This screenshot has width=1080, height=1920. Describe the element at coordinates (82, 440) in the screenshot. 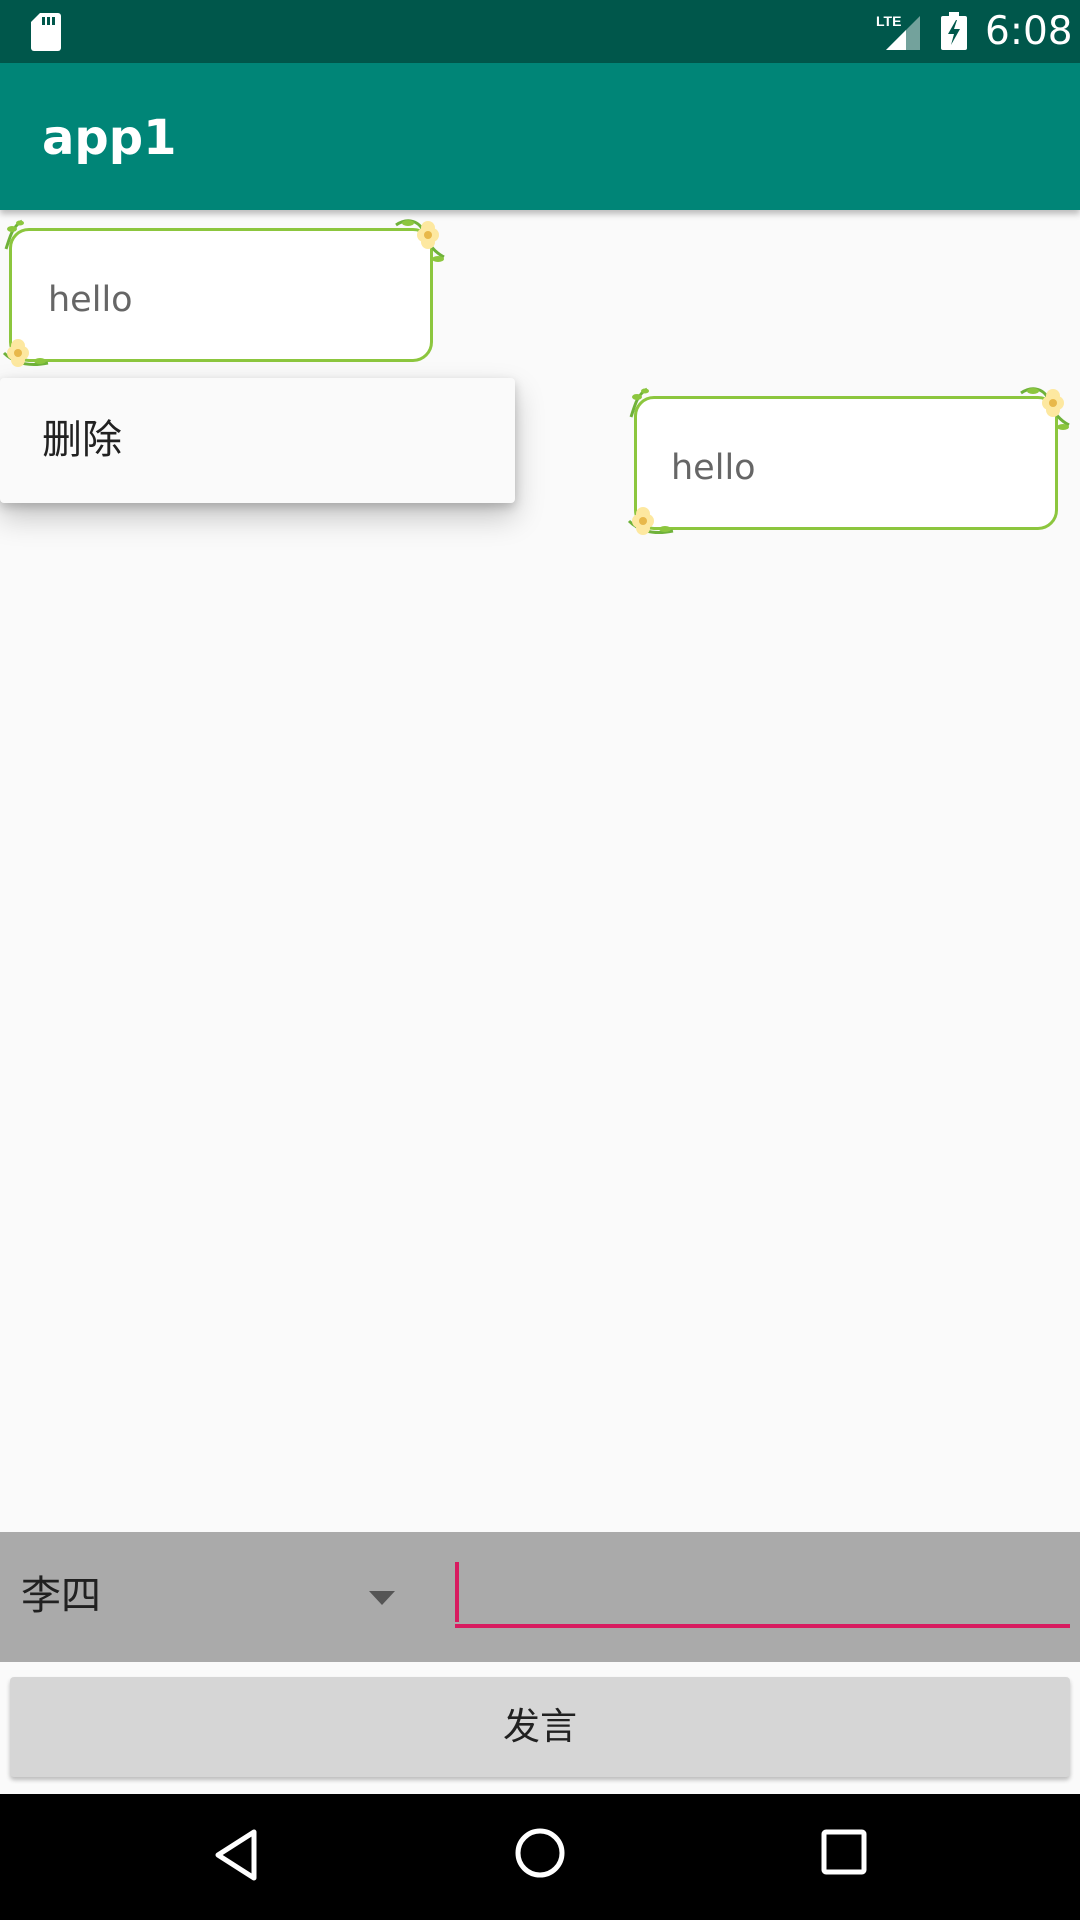

I see `delete-menu-item: 删除` at that location.